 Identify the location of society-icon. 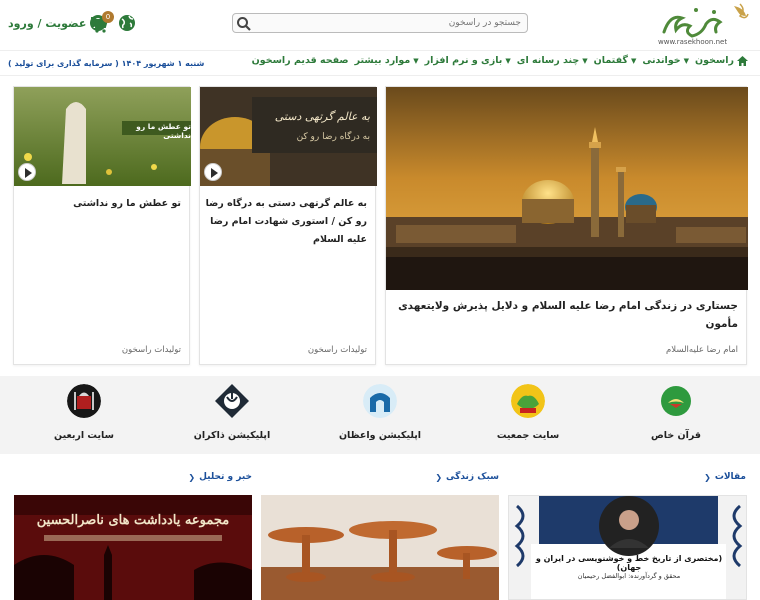
(528, 401).